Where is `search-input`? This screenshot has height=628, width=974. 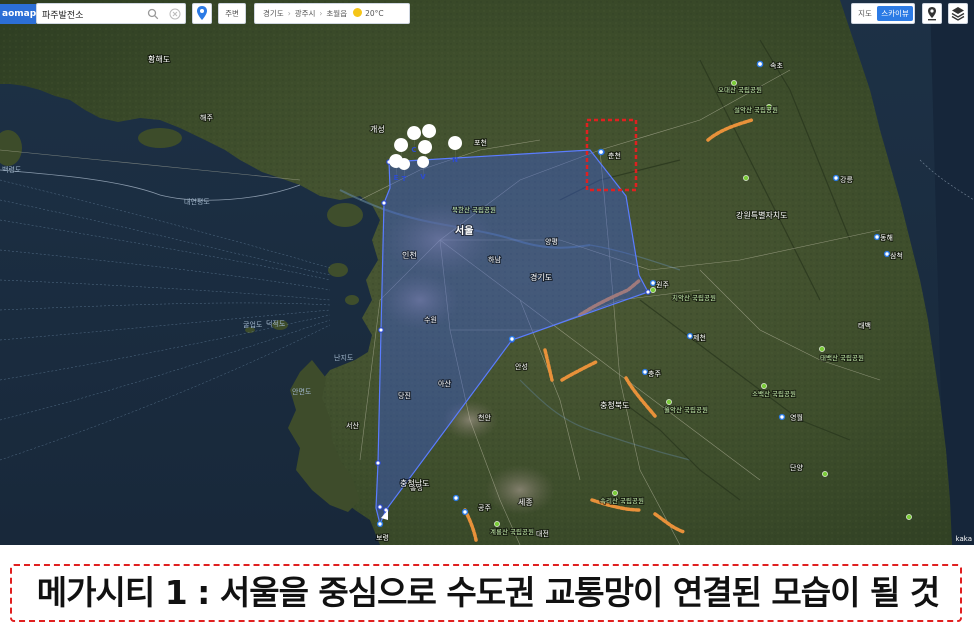
search-input is located at coordinates (92, 14).